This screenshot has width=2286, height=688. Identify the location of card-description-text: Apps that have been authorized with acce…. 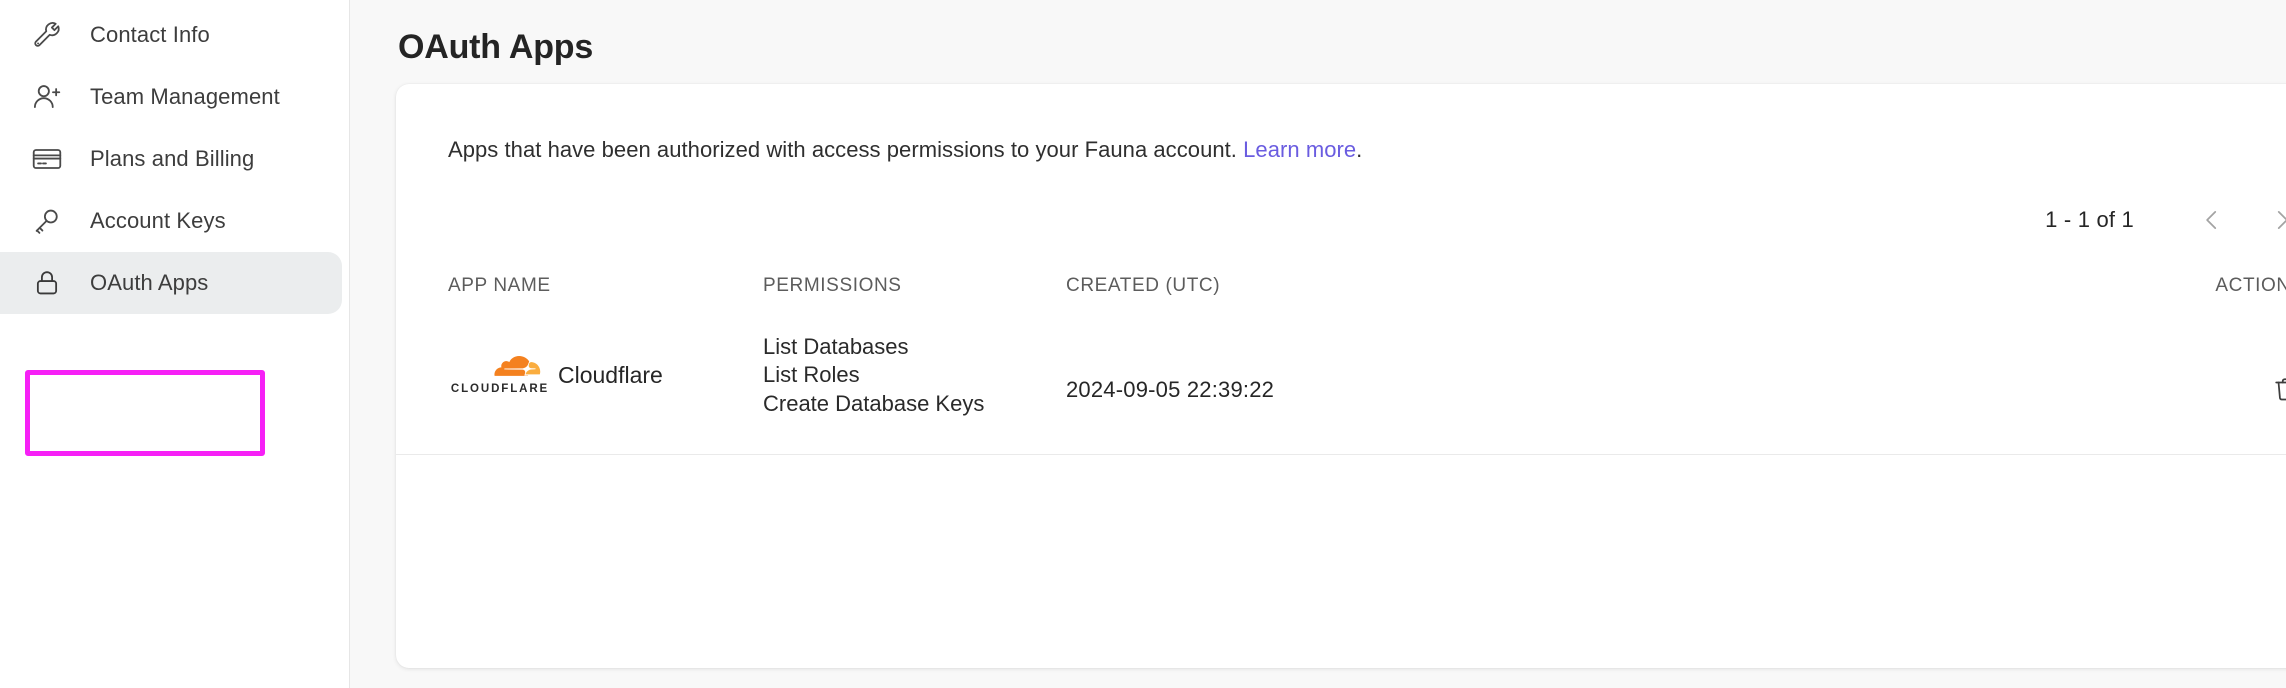
(846, 149).